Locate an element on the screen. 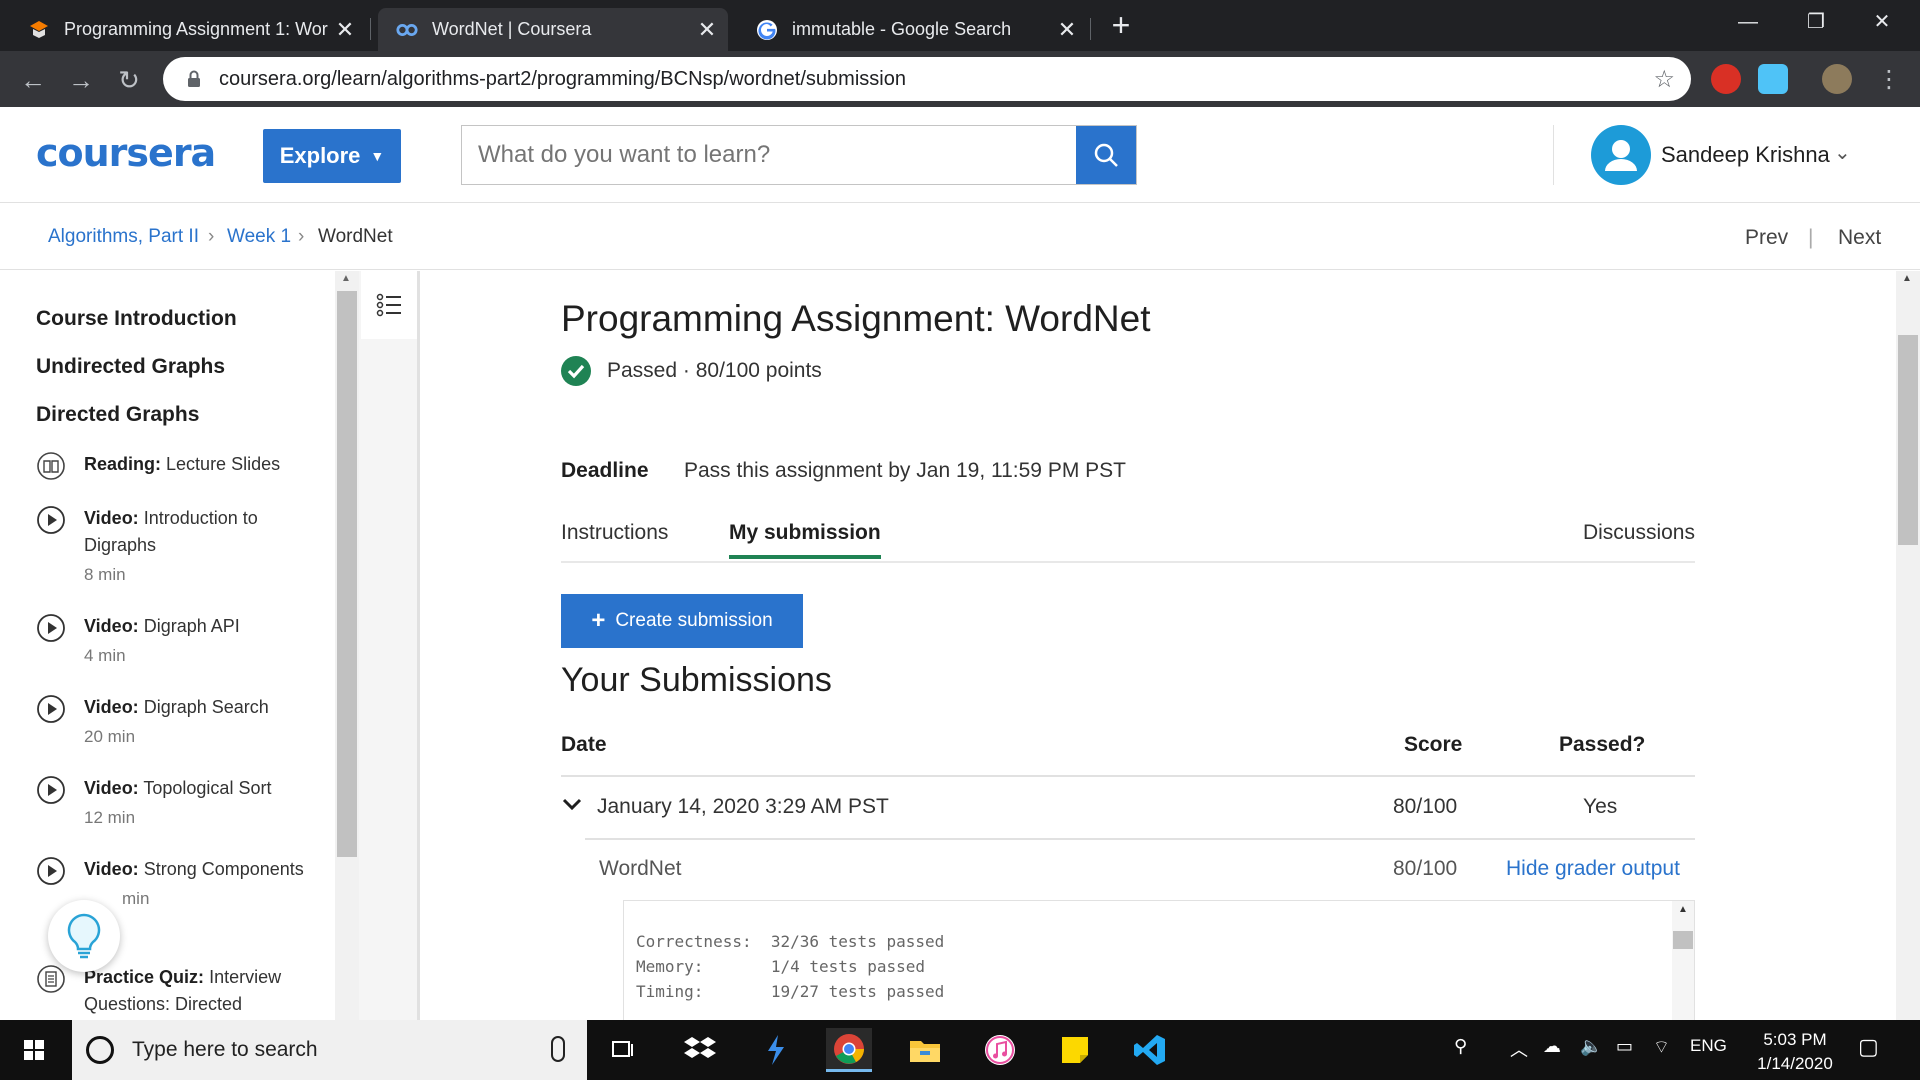 The width and height of the screenshot is (1920, 1080). window-close-icon: ✕ is located at coordinates (1882, 22).